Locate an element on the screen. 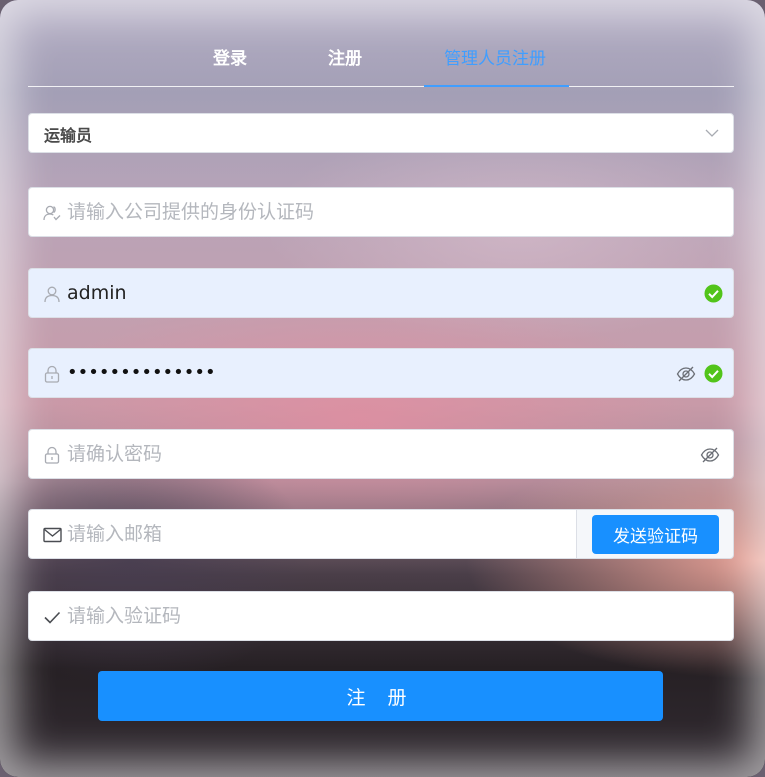 Image resolution: width=765 pixels, height=777 pixels. tab-admin-register: 管理人员注册 is located at coordinates (495, 59).